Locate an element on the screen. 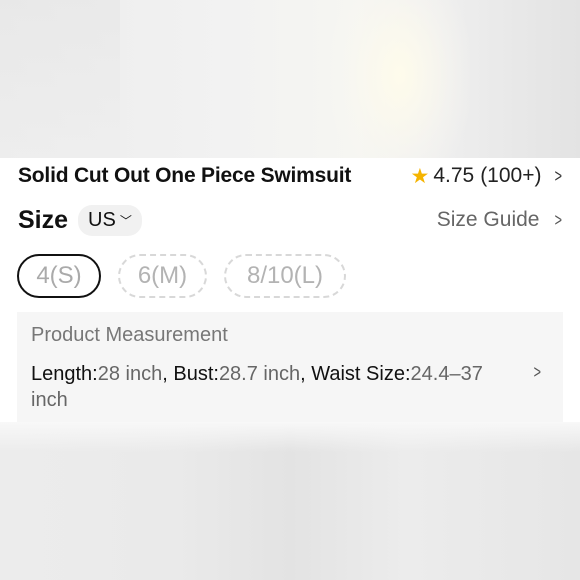 The image size is (580, 580). size-option-6m: 6(M) is located at coordinates (162, 276).